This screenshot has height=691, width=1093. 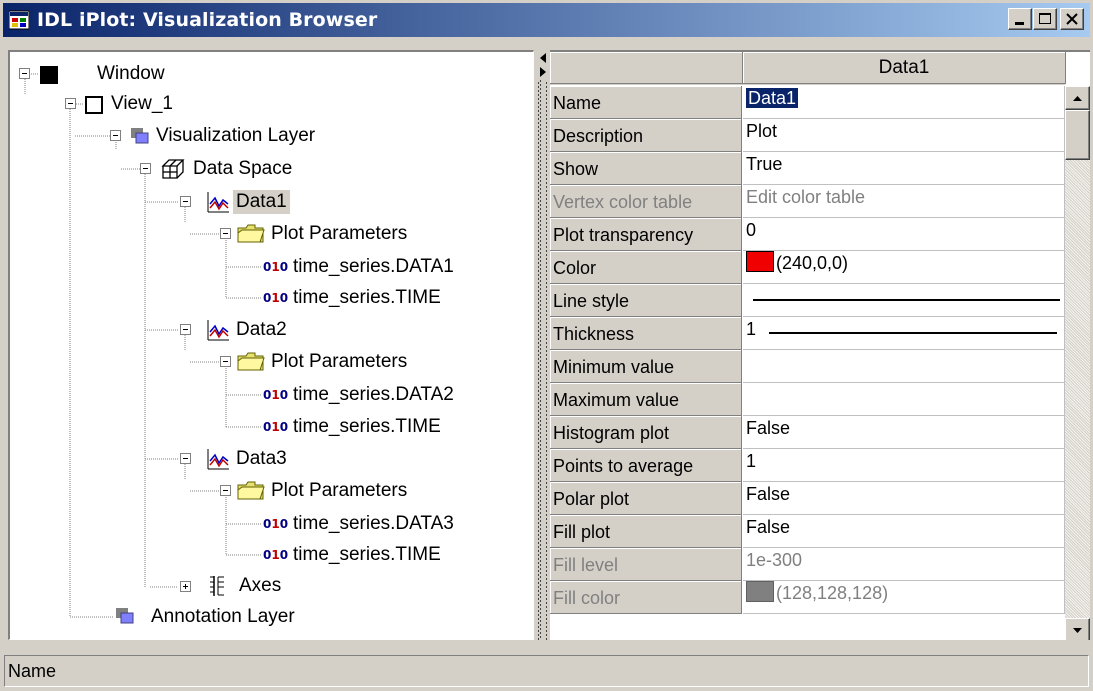 What do you see at coordinates (646, 531) in the screenshot?
I see `property-label: Fill plot` at bounding box center [646, 531].